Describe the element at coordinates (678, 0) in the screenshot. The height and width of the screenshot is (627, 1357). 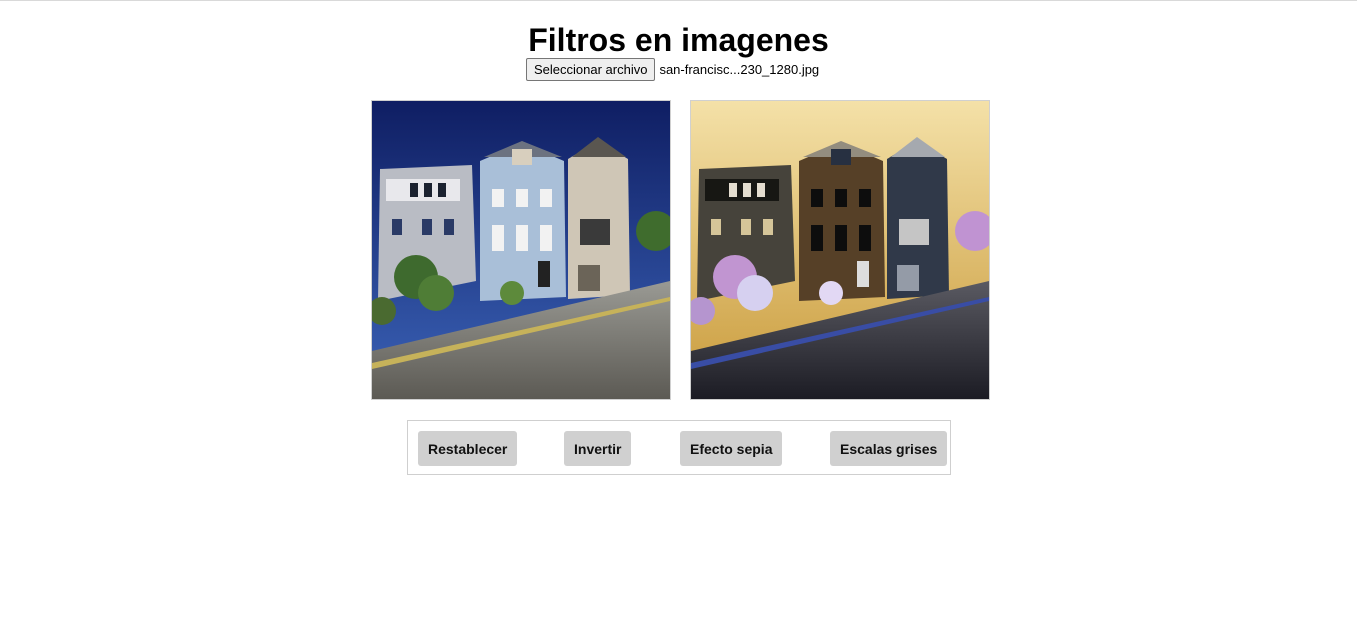
I see `top-divider` at that location.